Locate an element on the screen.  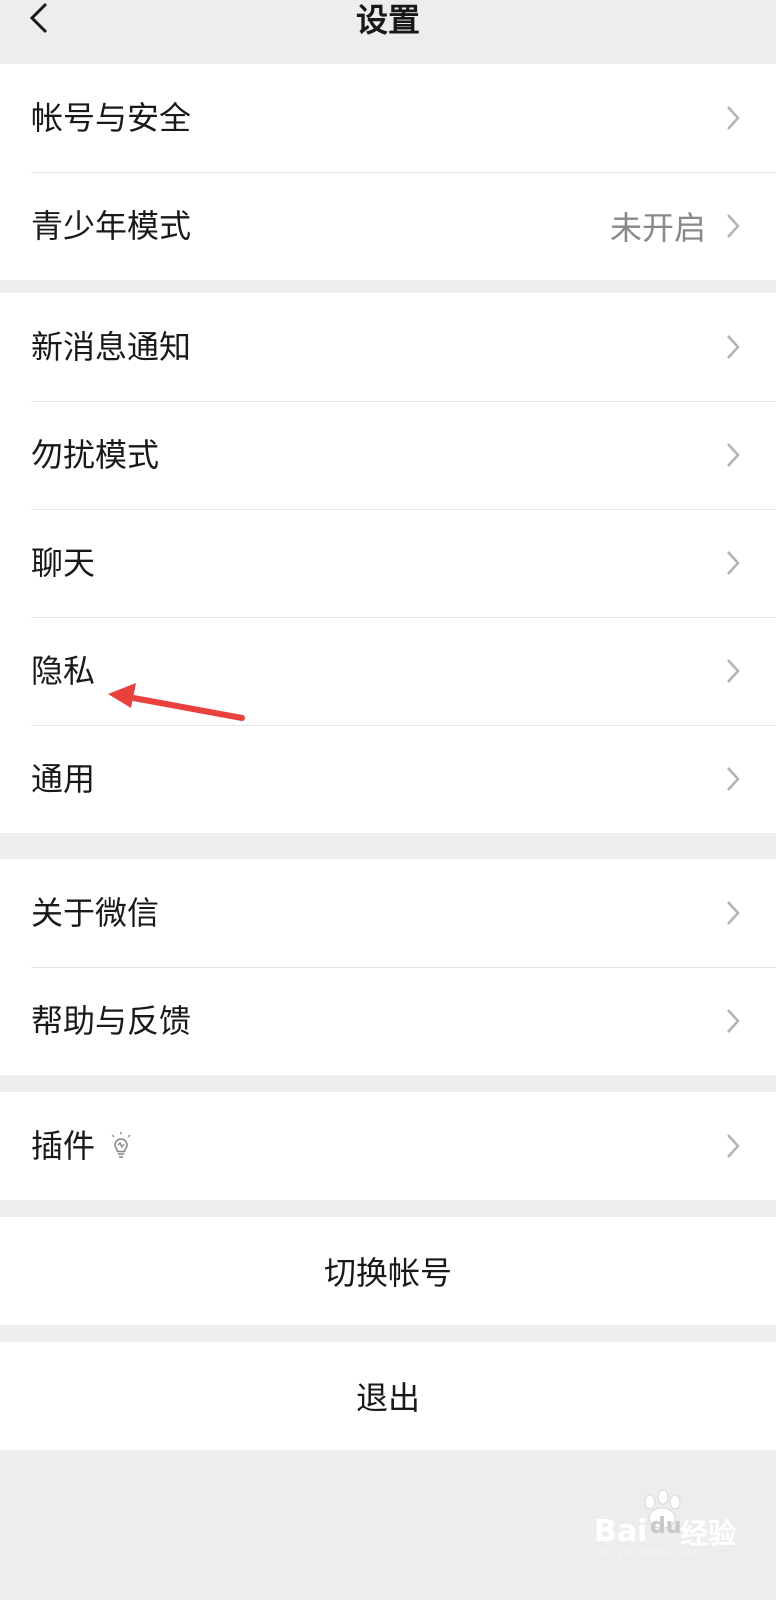
switch-account-label: 切换帐号 is located at coordinates (387, 1273).